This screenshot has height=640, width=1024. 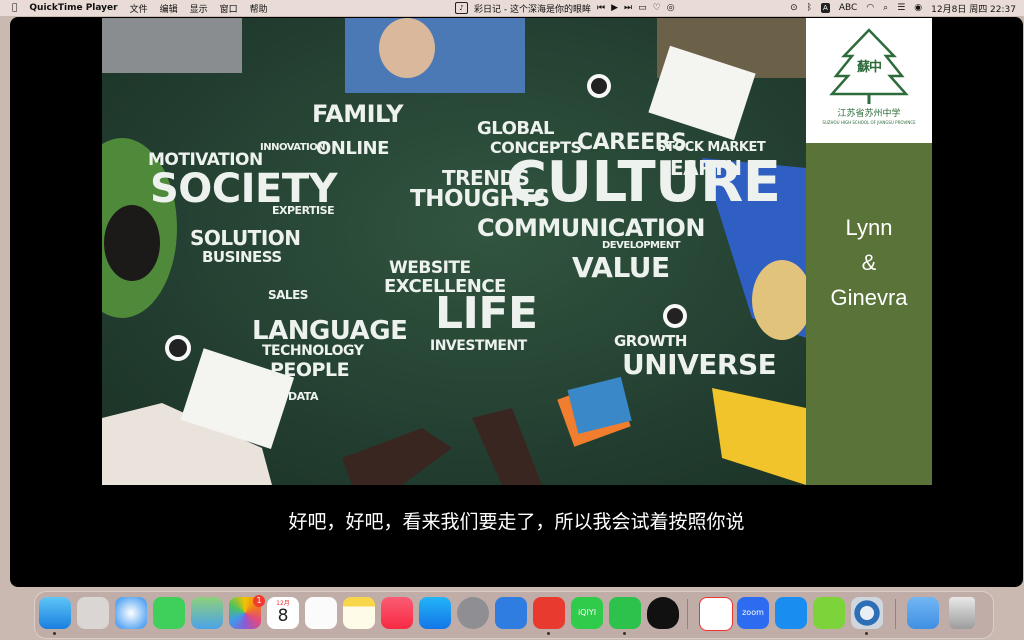 What do you see at coordinates (918, 8) in the screenshot?
I see `siri-icon: ◉` at bounding box center [918, 8].